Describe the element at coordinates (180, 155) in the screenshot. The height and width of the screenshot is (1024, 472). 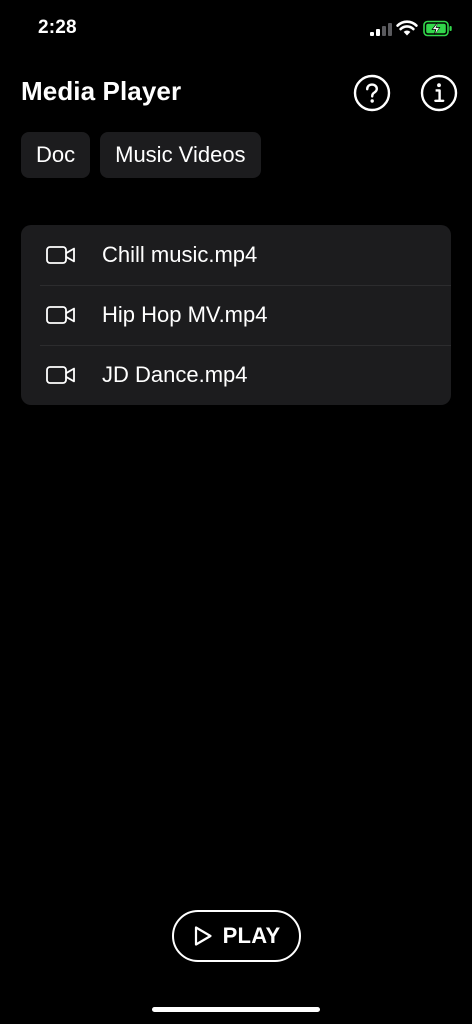
I see `chip-music-videos: Music Videos` at that location.